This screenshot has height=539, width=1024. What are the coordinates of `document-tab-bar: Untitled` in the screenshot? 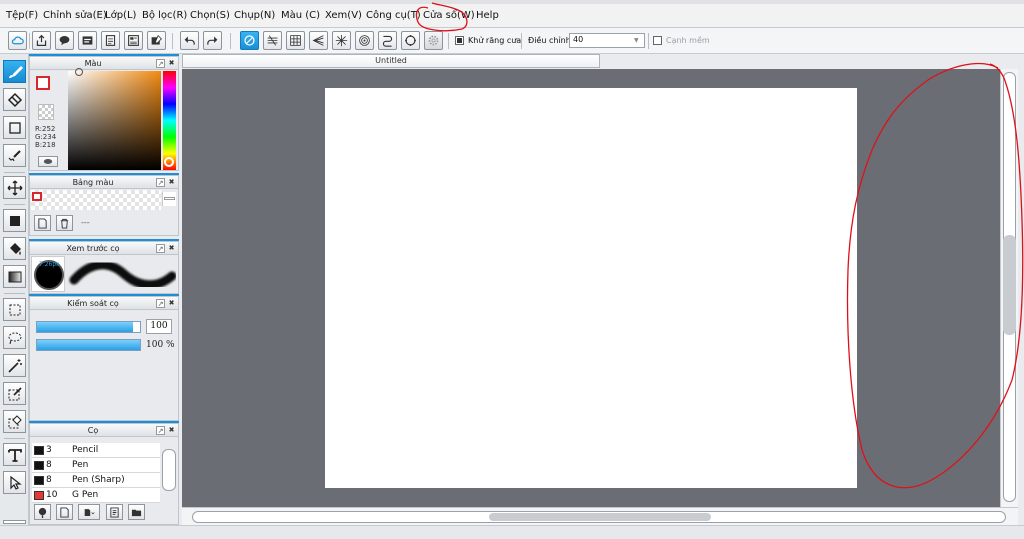 It's located at (600, 61).